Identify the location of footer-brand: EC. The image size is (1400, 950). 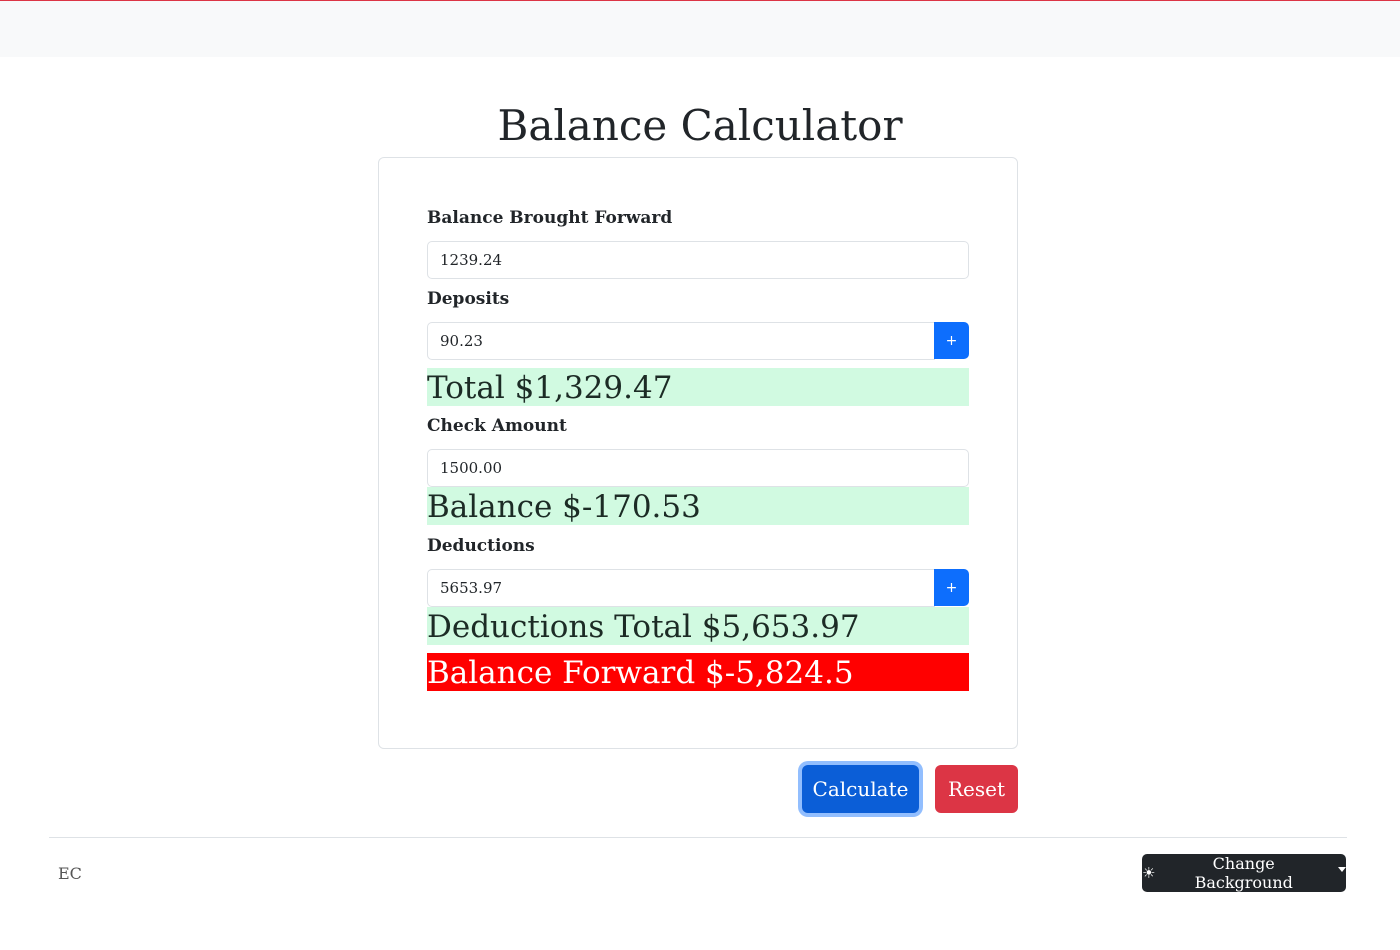
(70, 873).